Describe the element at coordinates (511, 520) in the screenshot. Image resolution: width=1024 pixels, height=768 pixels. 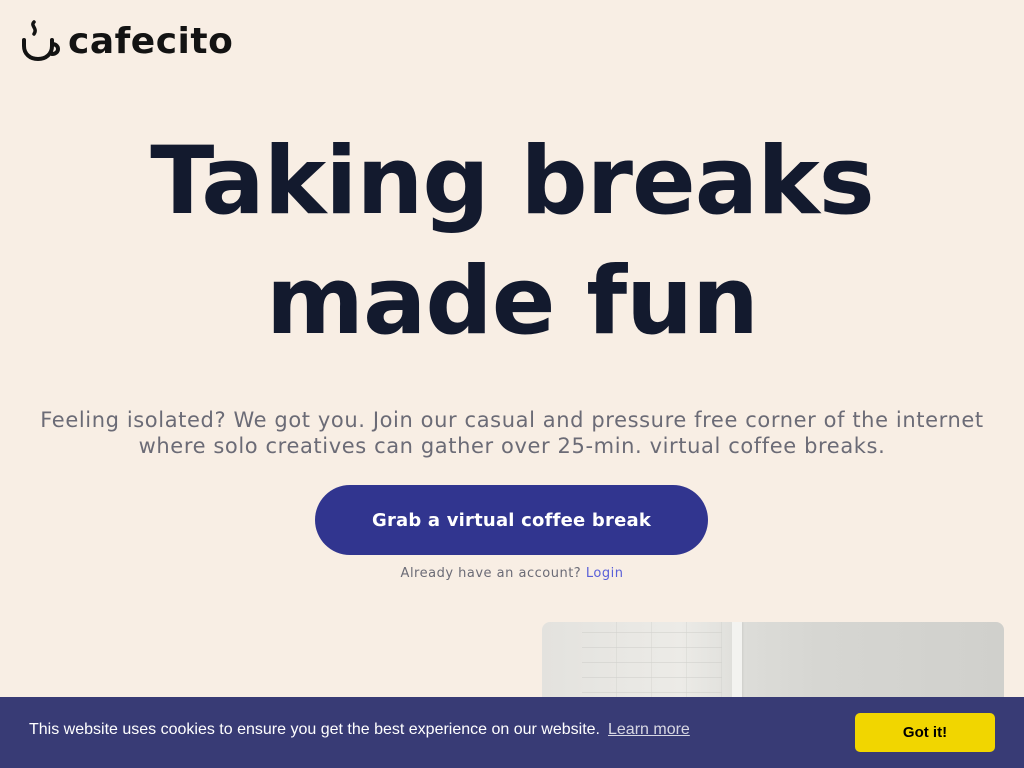
I see `grab-coffee-break-button: Grab a virtual coffee break` at that location.